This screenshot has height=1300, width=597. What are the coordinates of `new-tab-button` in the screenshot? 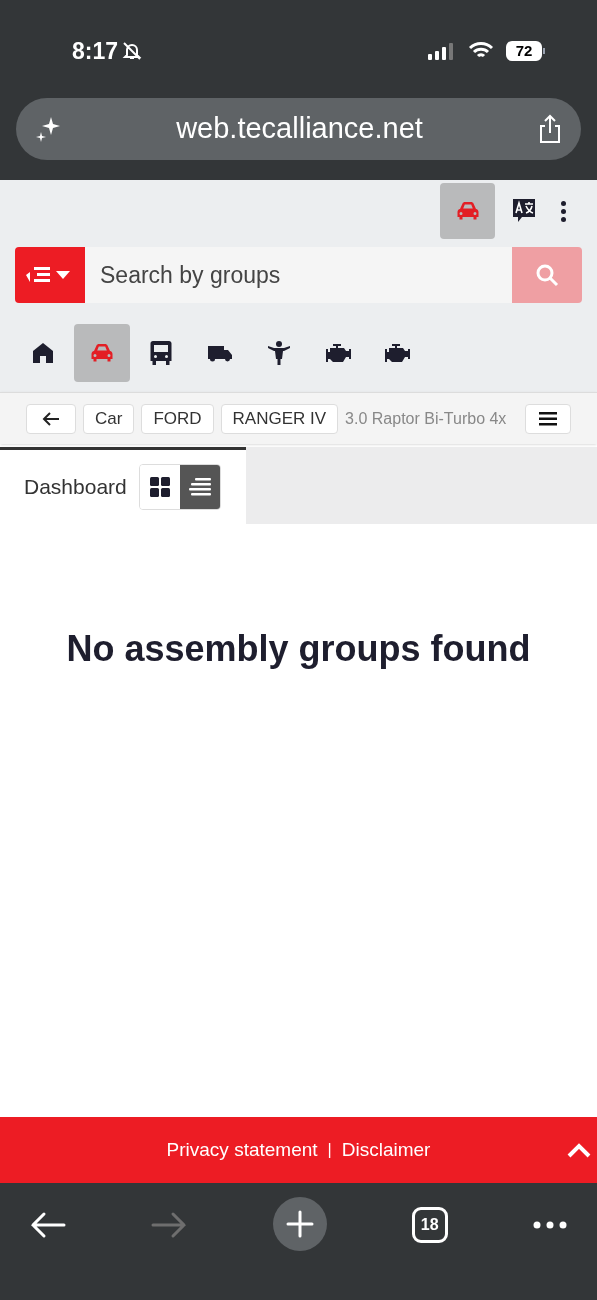 It's located at (299, 1224).